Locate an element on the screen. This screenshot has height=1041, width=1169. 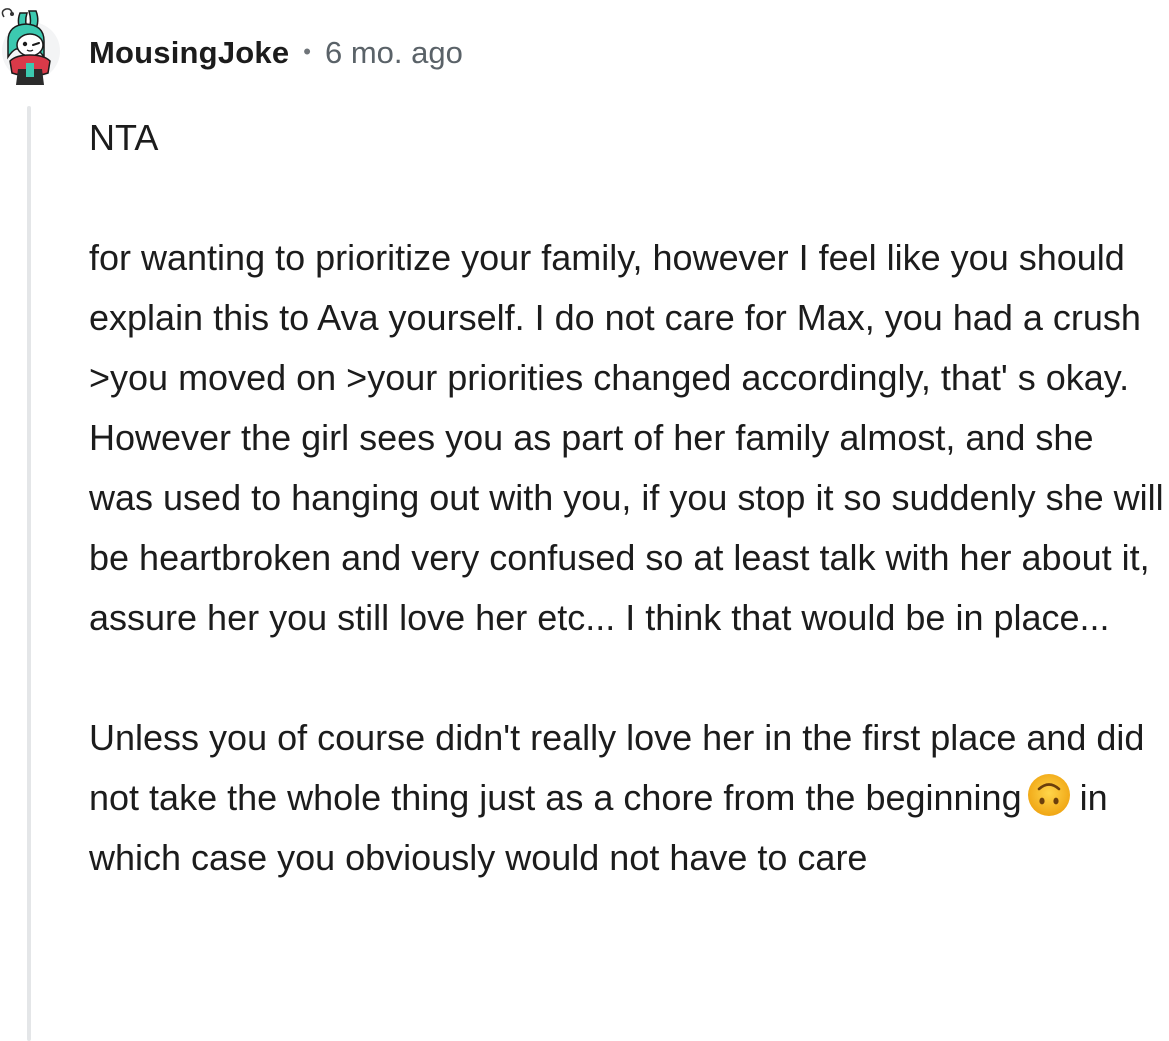
comment-timestamp: 6 mo. ago is located at coordinates (394, 53).